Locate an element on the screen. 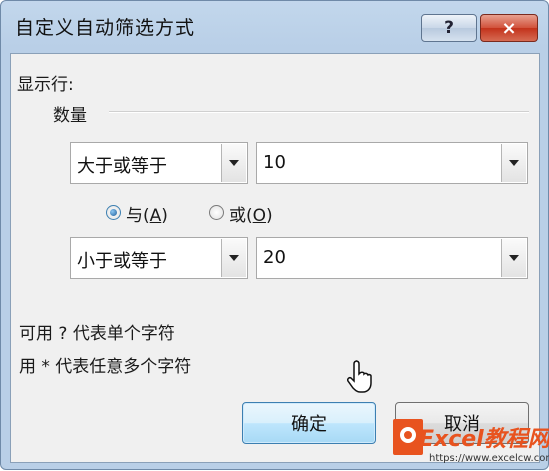  hint-multi-char: 用 * 代表任意多个字符 is located at coordinates (105, 367).